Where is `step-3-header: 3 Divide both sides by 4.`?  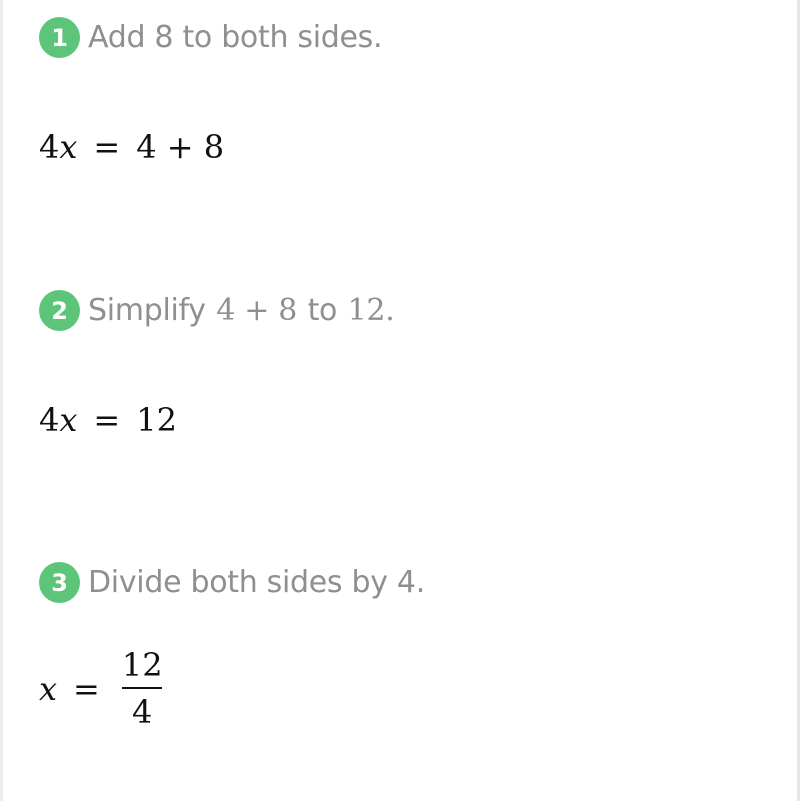 step-3-header: 3 Divide both sides by 4. is located at coordinates (232, 582).